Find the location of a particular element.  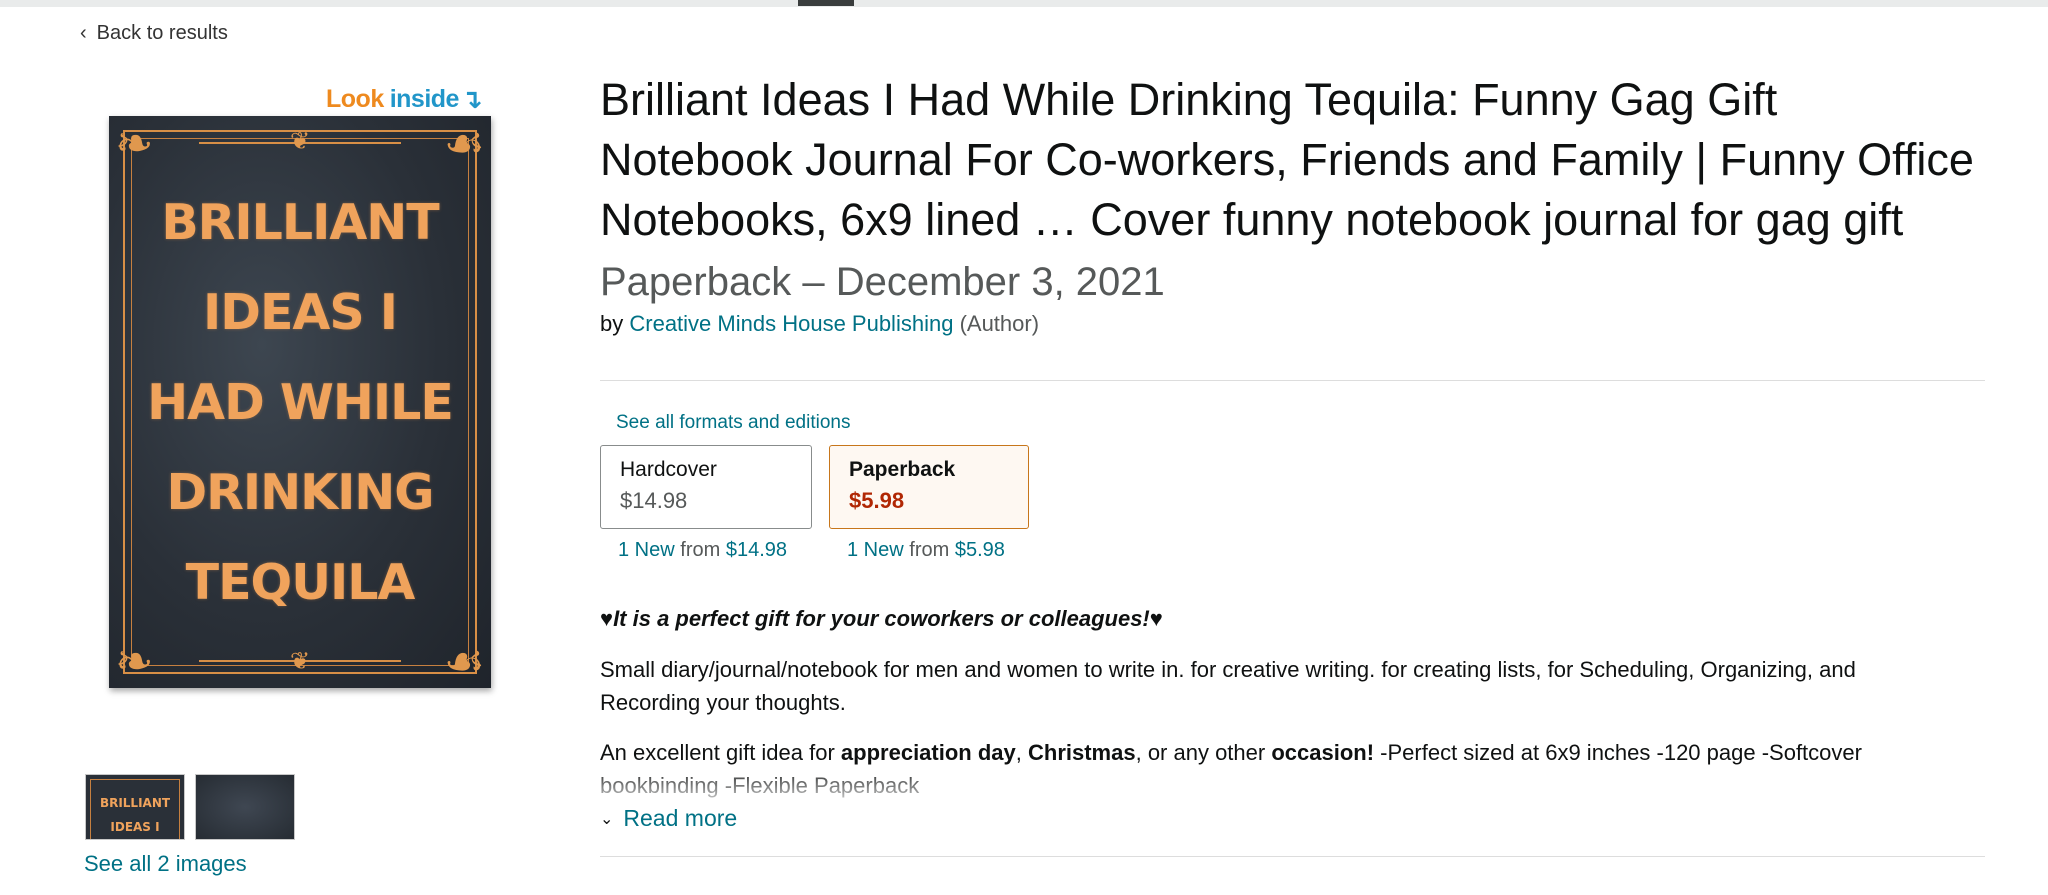

by-label: by is located at coordinates (612, 323).